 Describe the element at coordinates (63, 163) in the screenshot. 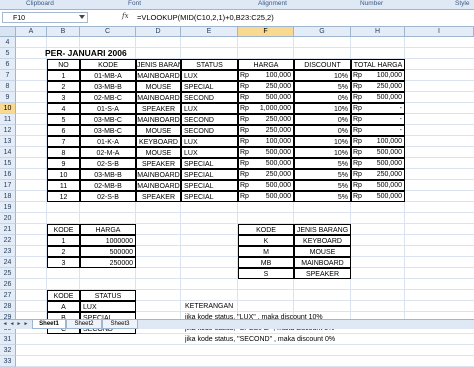

I see `cell-no: 9` at that location.